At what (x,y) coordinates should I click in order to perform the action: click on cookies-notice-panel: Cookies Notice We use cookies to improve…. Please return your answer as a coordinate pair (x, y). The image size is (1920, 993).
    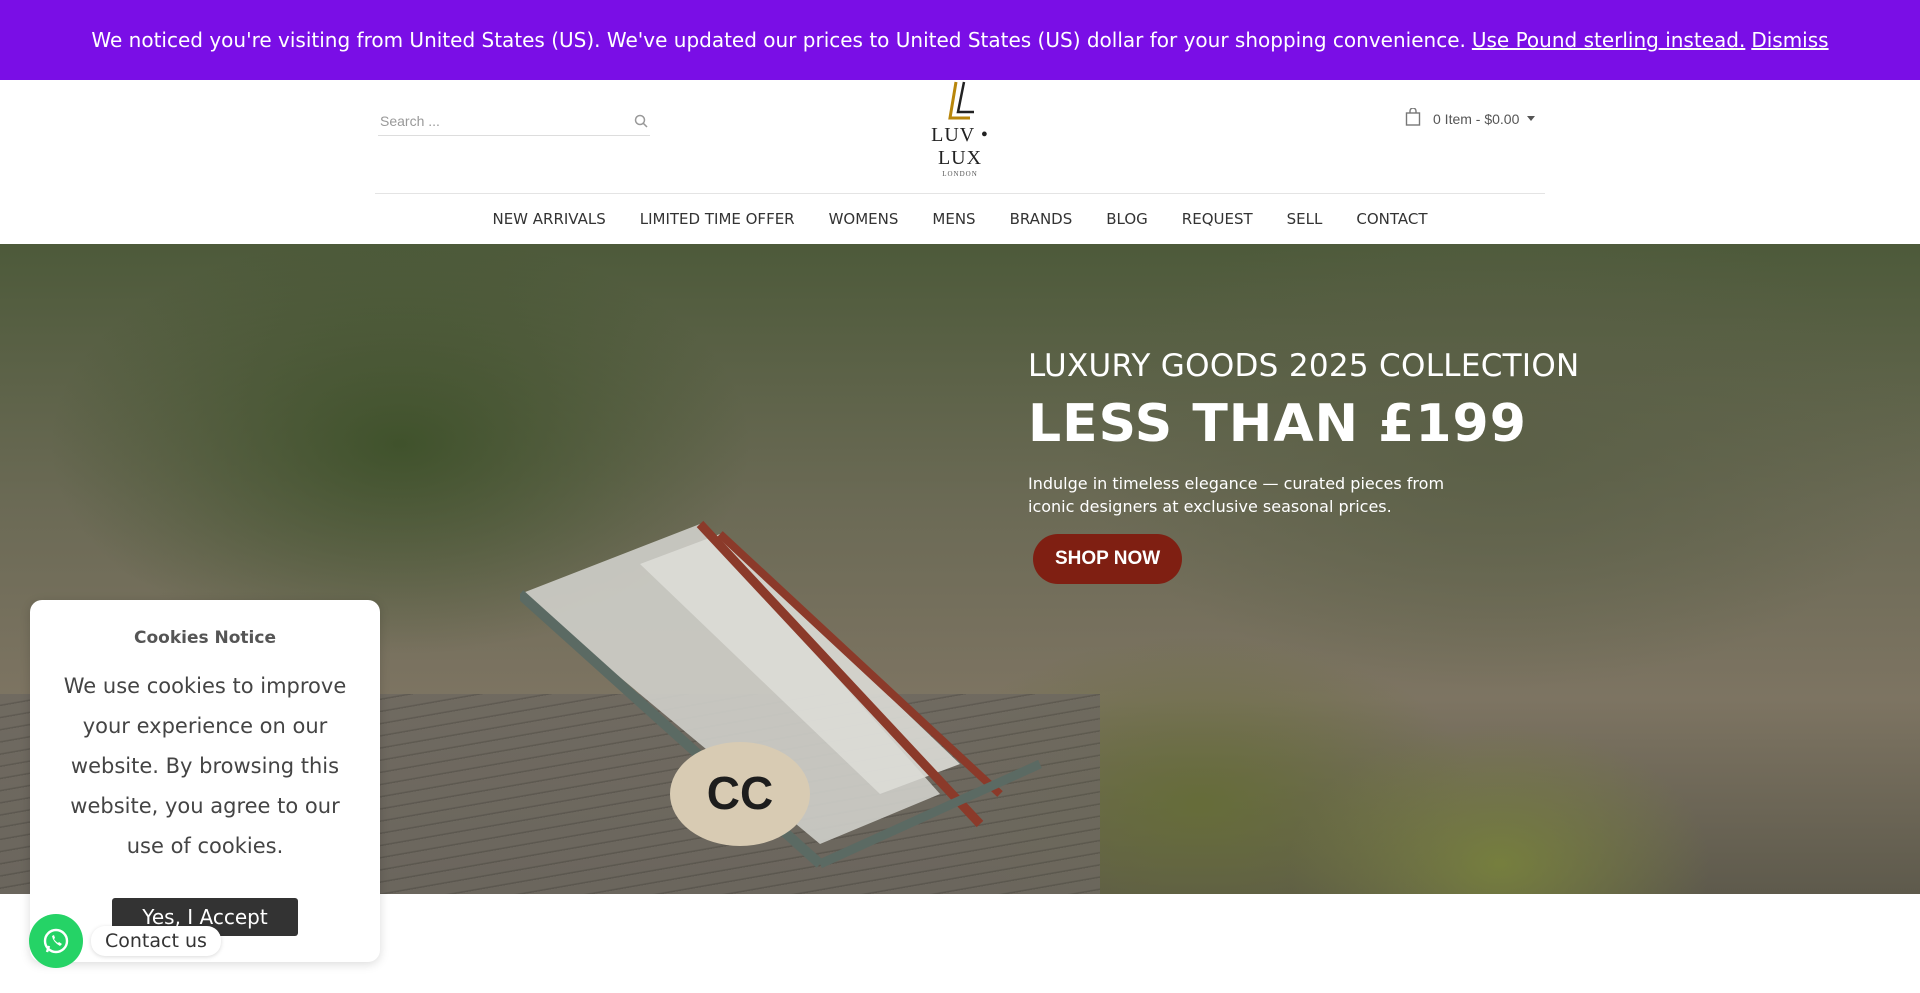
    Looking at the image, I should click on (205, 781).